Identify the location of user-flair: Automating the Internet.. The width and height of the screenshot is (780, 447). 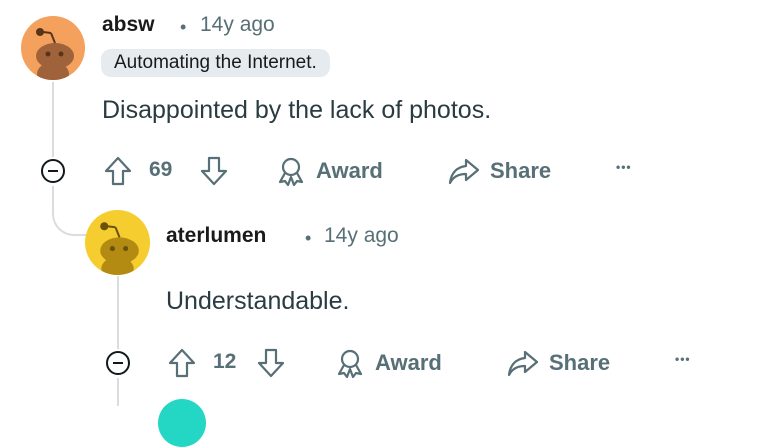
(215, 63).